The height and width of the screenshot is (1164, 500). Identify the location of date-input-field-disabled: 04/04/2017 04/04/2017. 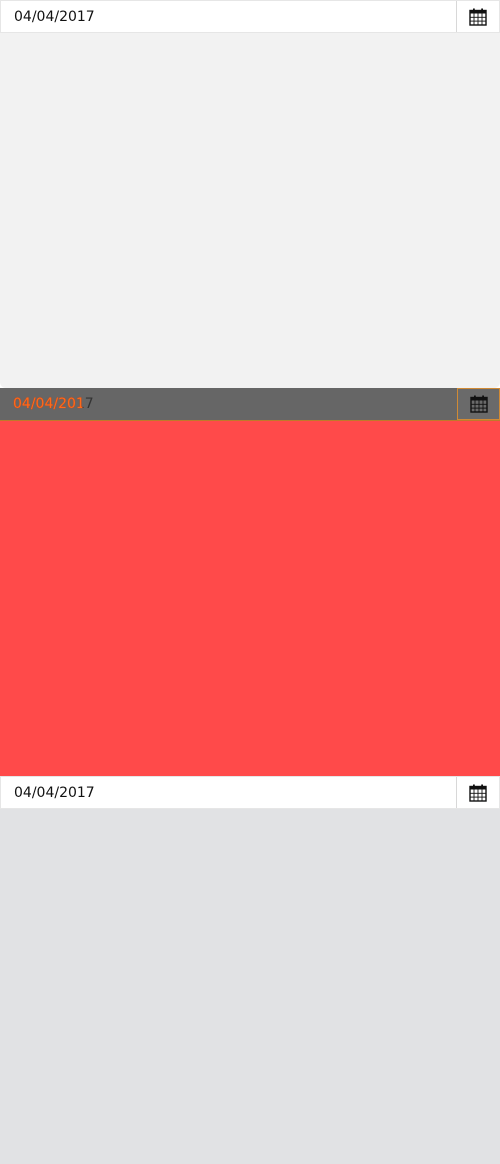
(250, 404).